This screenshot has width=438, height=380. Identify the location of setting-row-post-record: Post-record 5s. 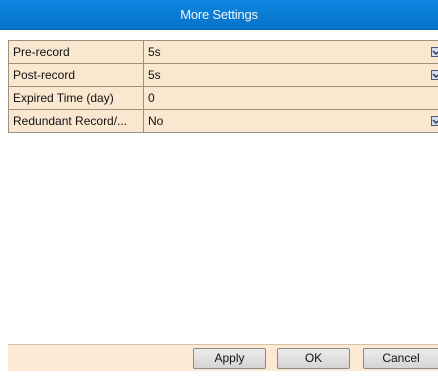
(223, 75).